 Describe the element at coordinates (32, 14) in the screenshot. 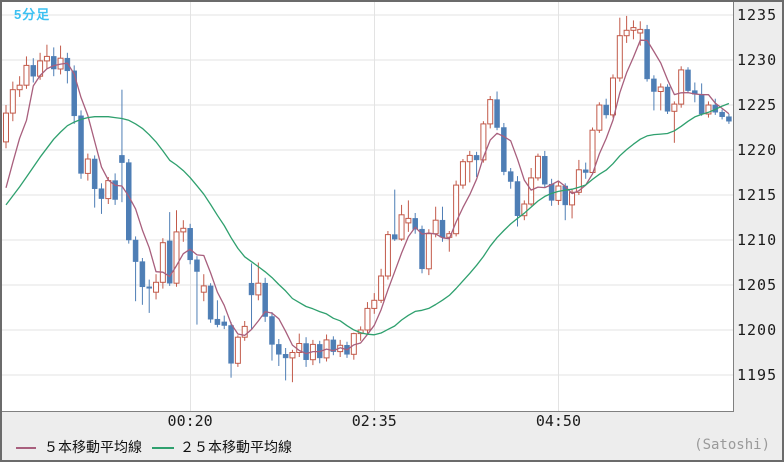

I see `chart-title: 5分足` at that location.